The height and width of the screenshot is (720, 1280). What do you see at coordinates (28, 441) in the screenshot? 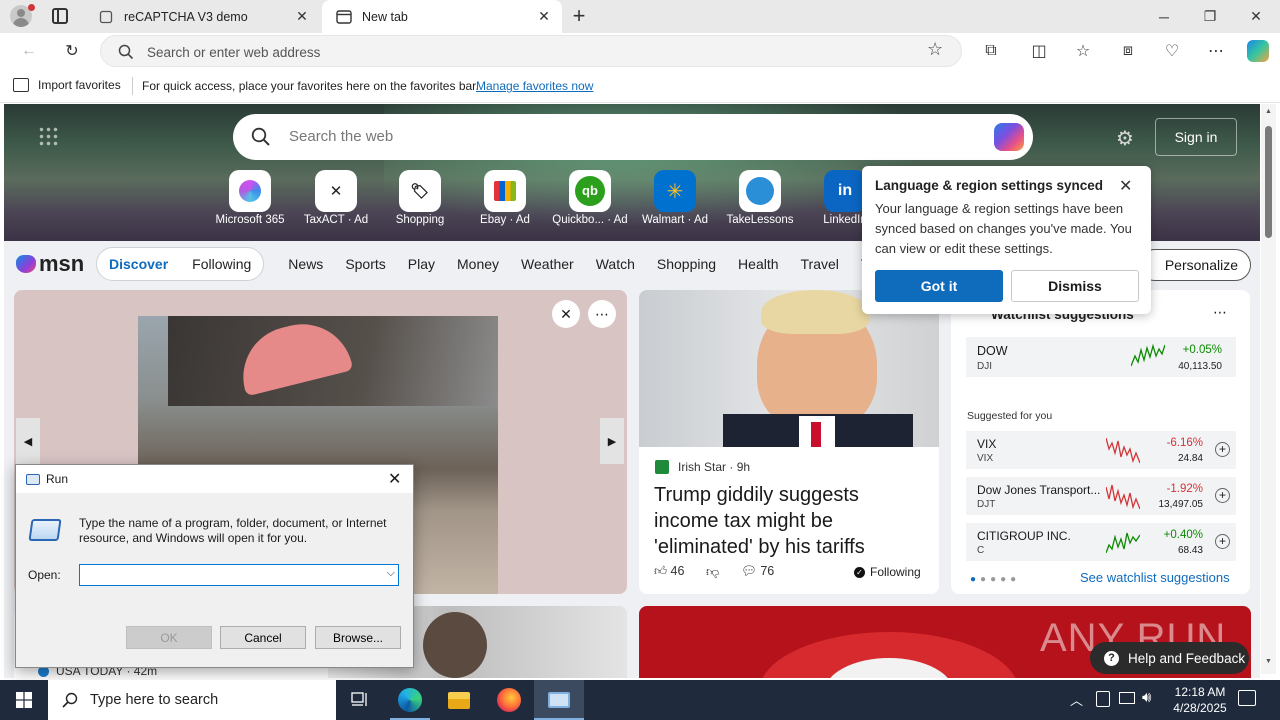
I see `carousel-prev-button: ◀` at bounding box center [28, 441].